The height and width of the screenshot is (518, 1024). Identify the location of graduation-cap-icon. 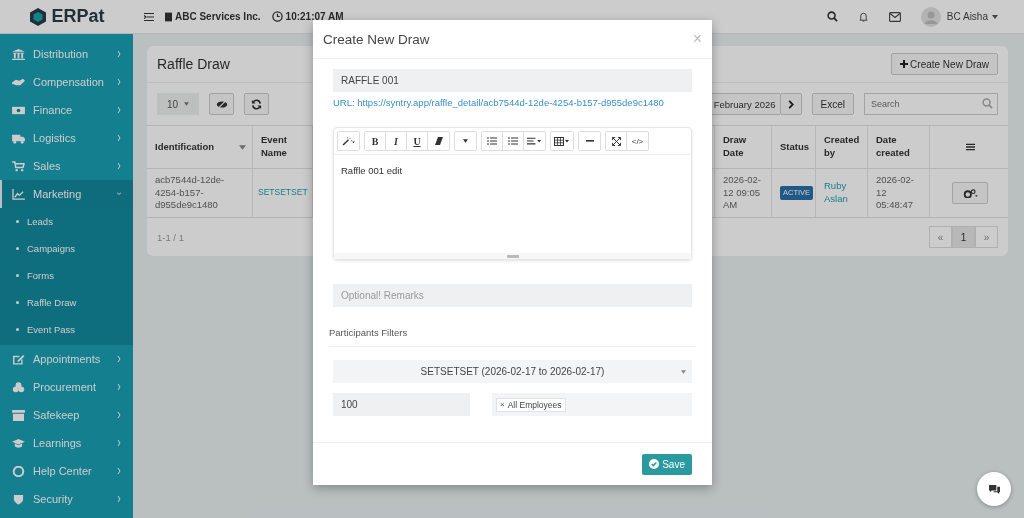
(18, 443).